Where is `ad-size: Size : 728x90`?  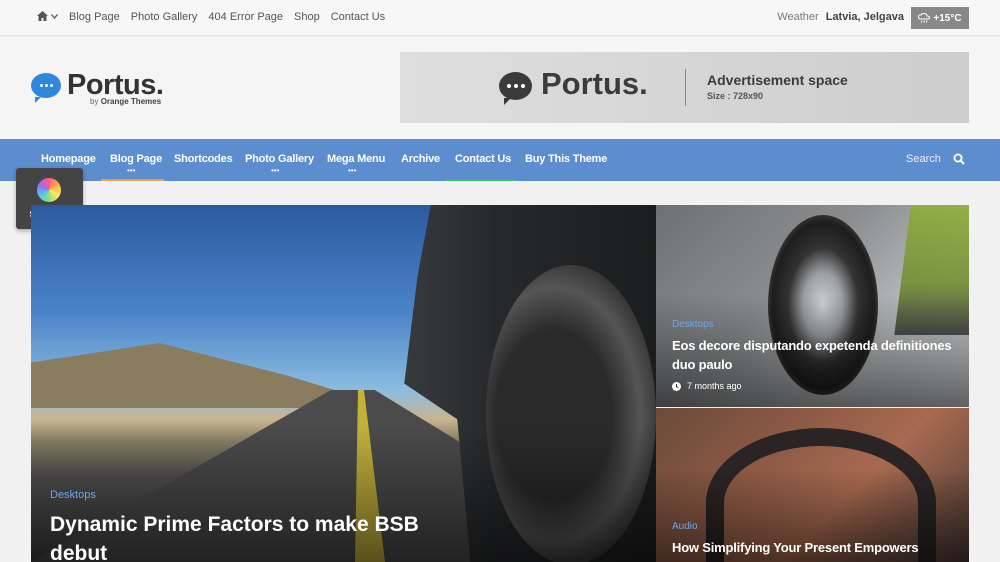
ad-size: Size : 728x90 is located at coordinates (735, 96).